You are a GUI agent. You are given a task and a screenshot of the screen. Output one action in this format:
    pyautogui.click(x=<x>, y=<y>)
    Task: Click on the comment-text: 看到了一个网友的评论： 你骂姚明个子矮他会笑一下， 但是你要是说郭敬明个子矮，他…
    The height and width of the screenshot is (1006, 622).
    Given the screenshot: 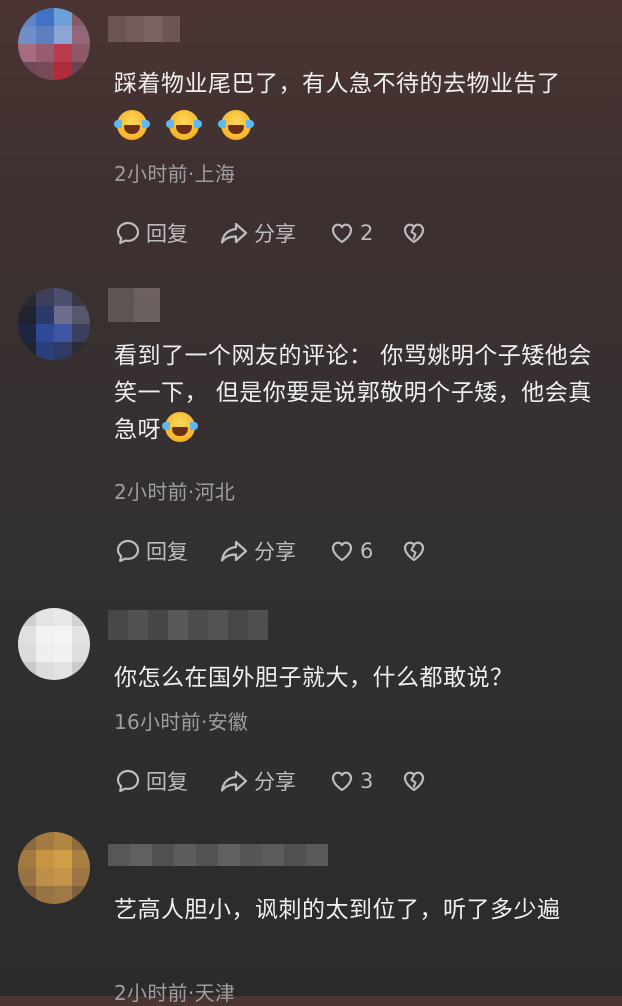 What is the action you would take?
    pyautogui.click(x=364, y=393)
    